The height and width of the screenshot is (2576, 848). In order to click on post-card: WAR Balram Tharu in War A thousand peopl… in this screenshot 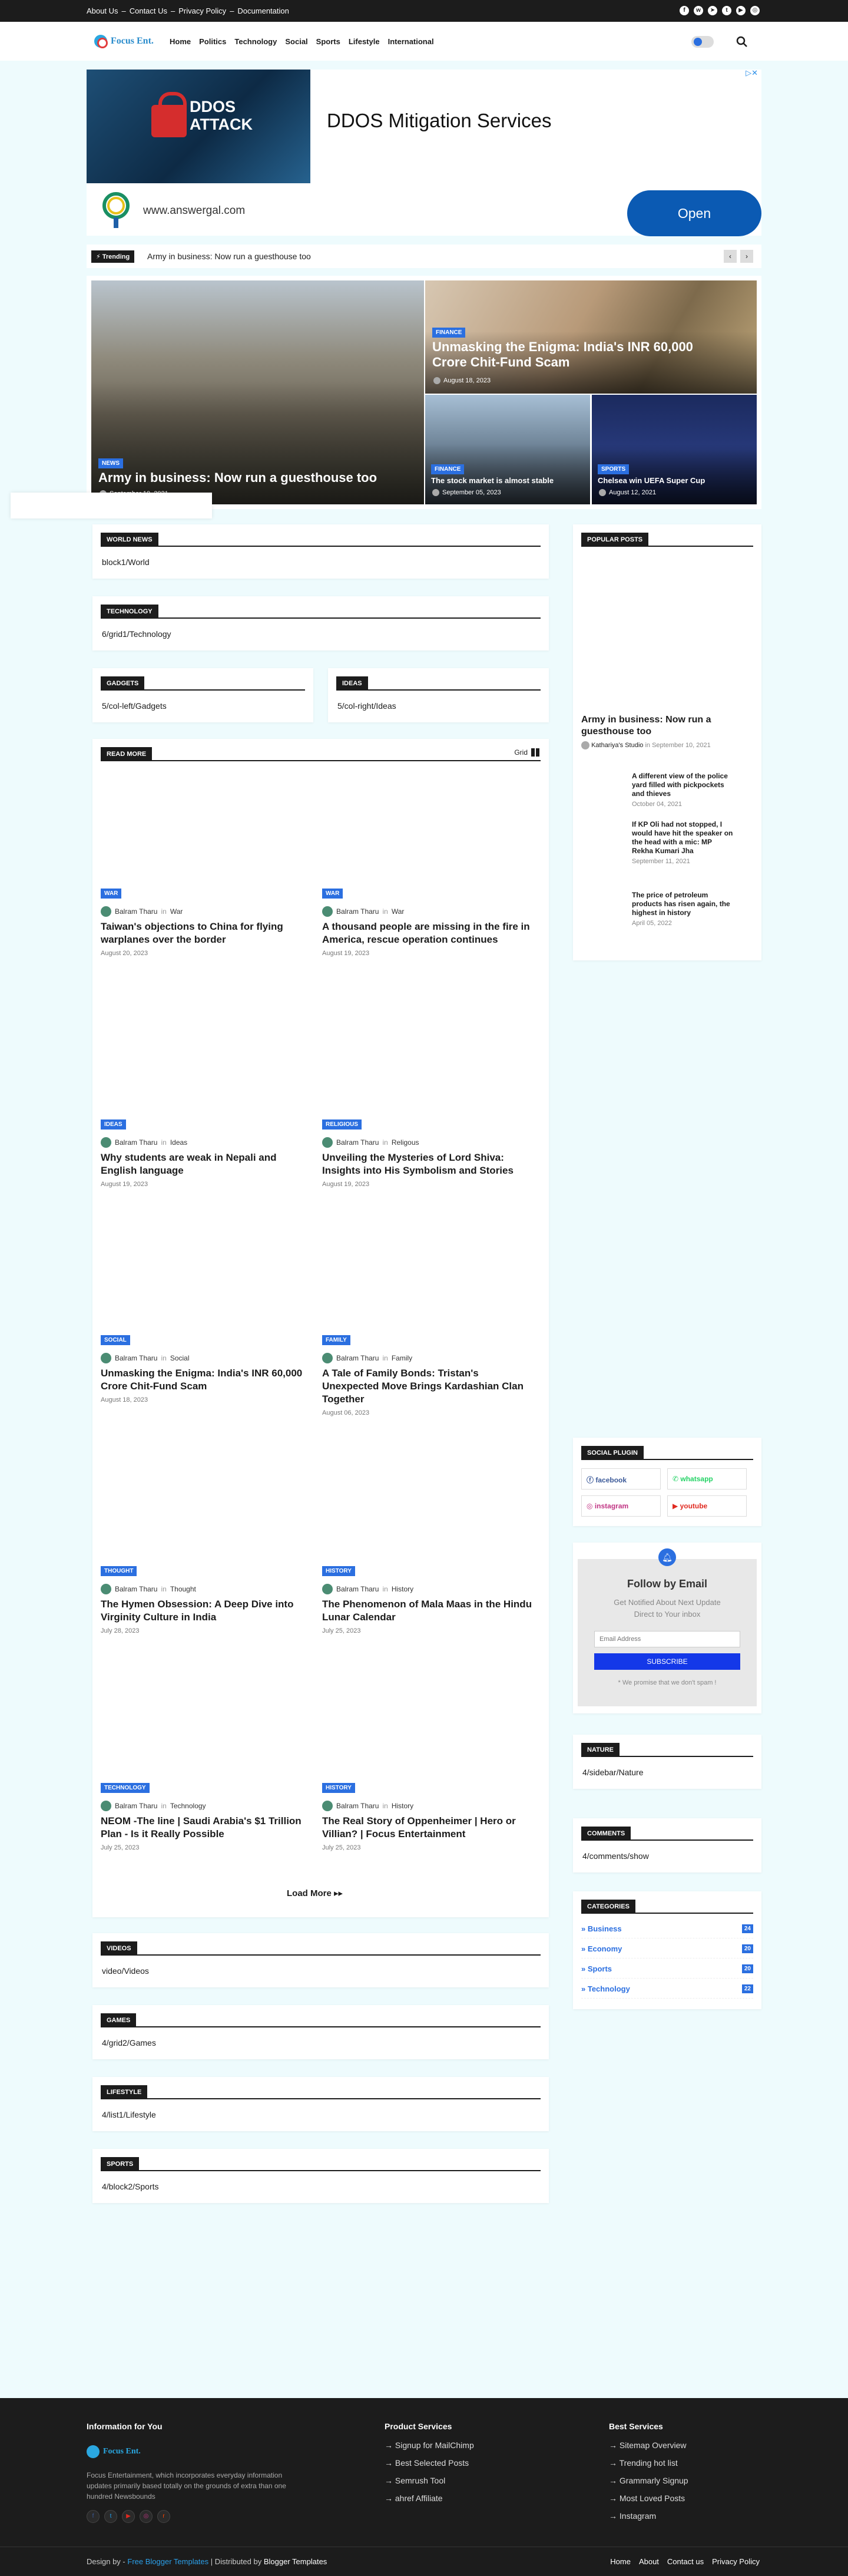, I will do `click(431, 873)`.